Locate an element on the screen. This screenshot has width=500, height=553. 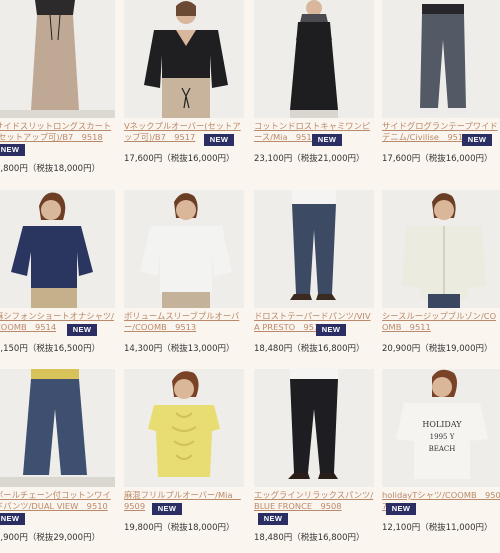
product-name: シースルージップブルゾン/COOMB 9511 is located at coordinates (441, 322).